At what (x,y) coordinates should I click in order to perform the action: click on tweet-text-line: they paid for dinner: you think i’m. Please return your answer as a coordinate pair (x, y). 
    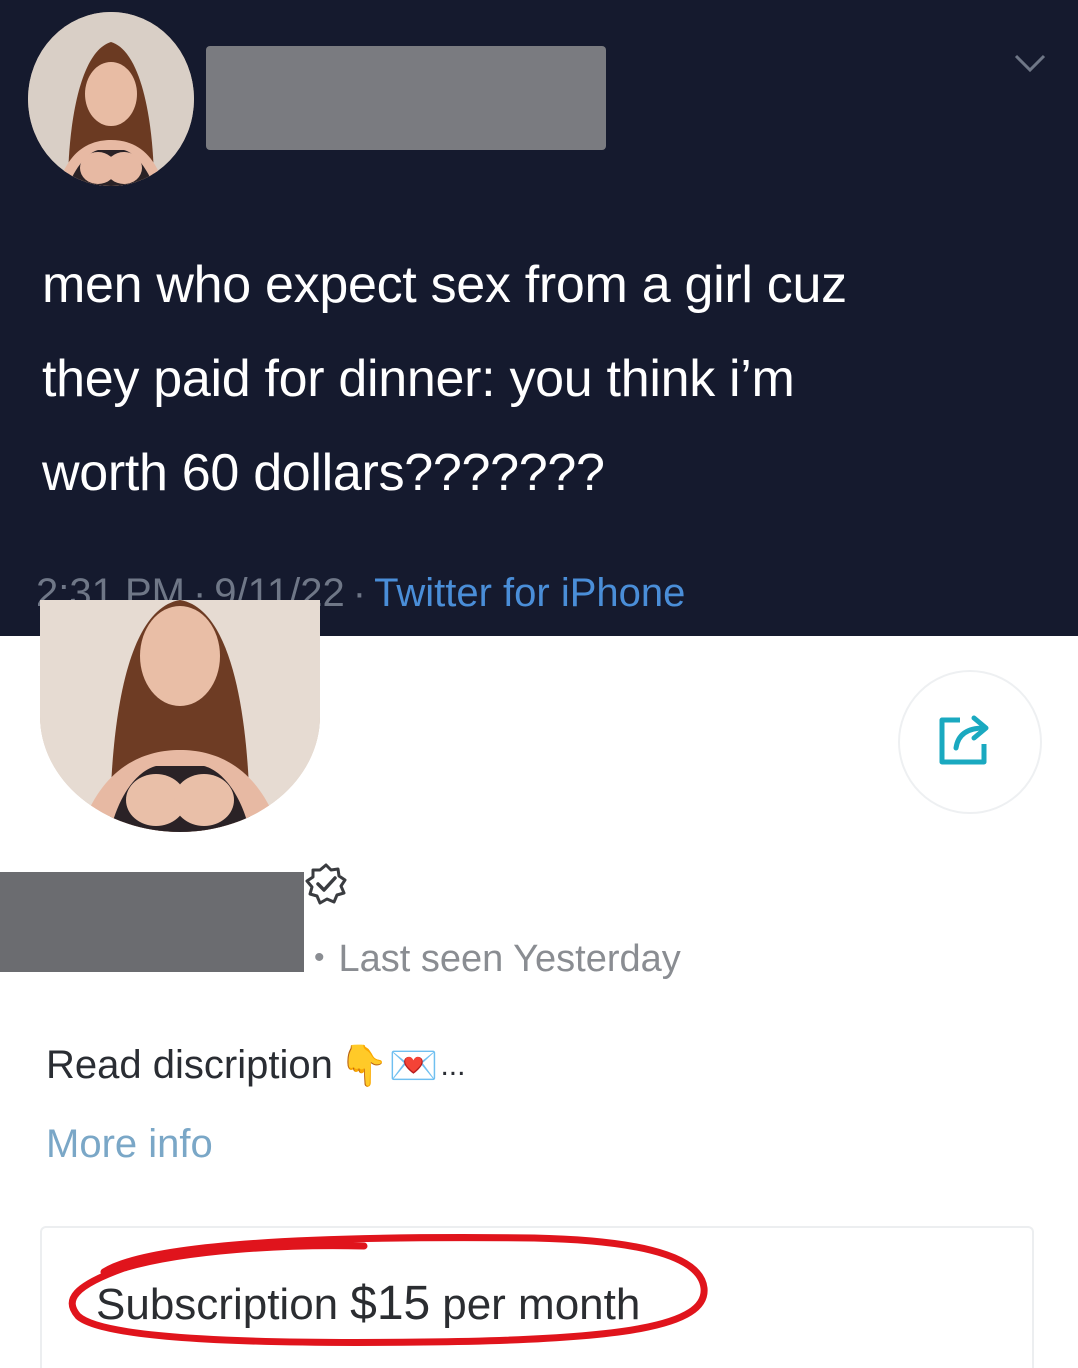
    Looking at the image, I should click on (418, 379).